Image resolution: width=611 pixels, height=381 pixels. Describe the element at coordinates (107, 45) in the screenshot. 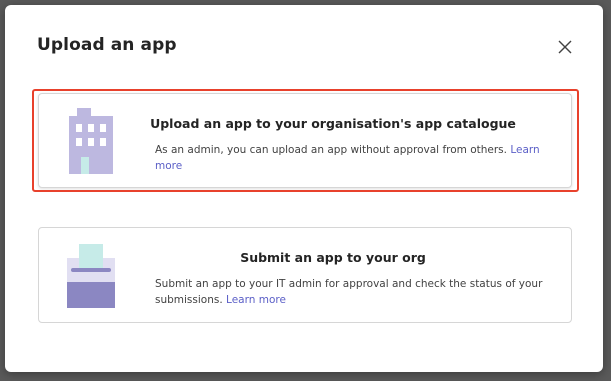

I see `dialog-title: Upload an app` at that location.